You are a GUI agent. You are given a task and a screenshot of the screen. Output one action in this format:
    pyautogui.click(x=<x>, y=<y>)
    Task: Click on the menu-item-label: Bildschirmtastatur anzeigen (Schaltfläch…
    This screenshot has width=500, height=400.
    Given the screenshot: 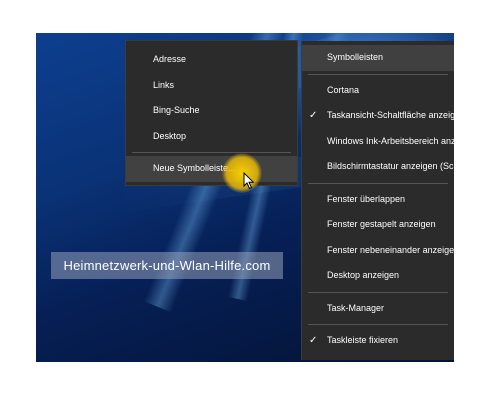 What is the action you would take?
    pyautogui.click(x=390, y=166)
    